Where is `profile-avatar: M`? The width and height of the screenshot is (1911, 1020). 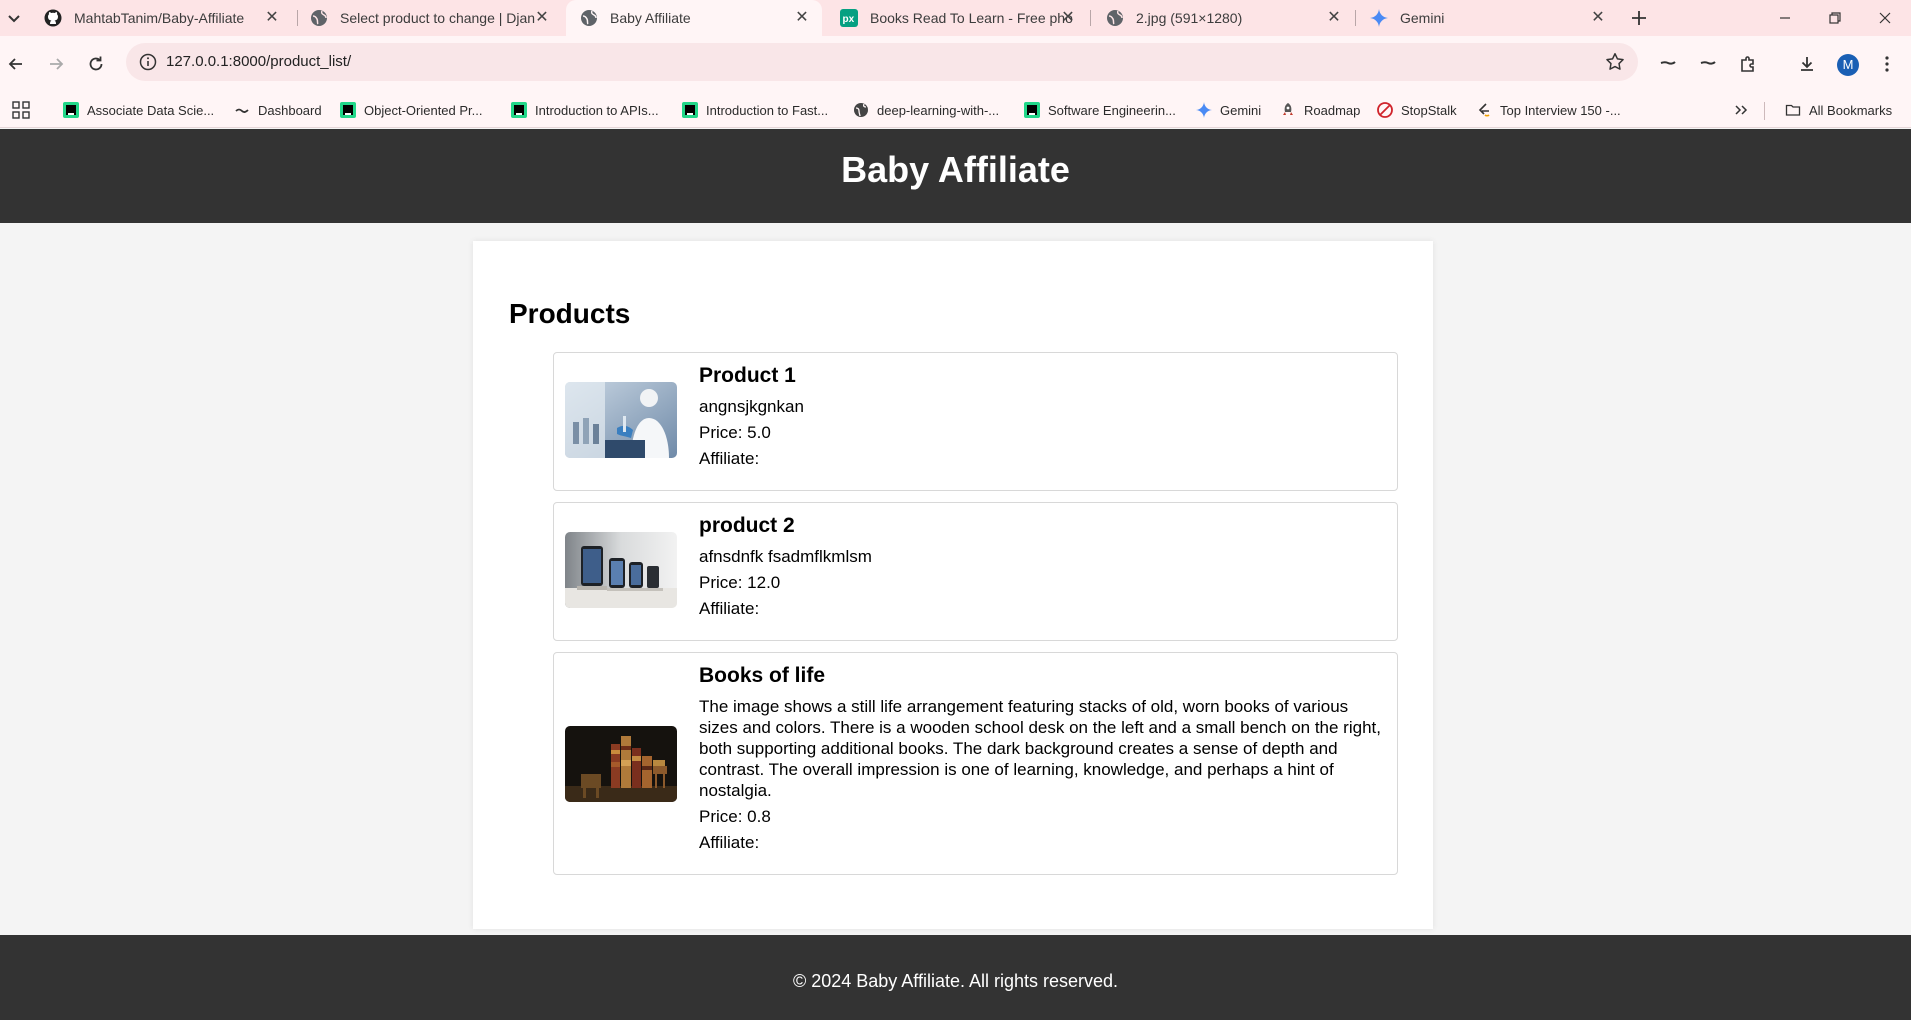 profile-avatar: M is located at coordinates (1848, 65).